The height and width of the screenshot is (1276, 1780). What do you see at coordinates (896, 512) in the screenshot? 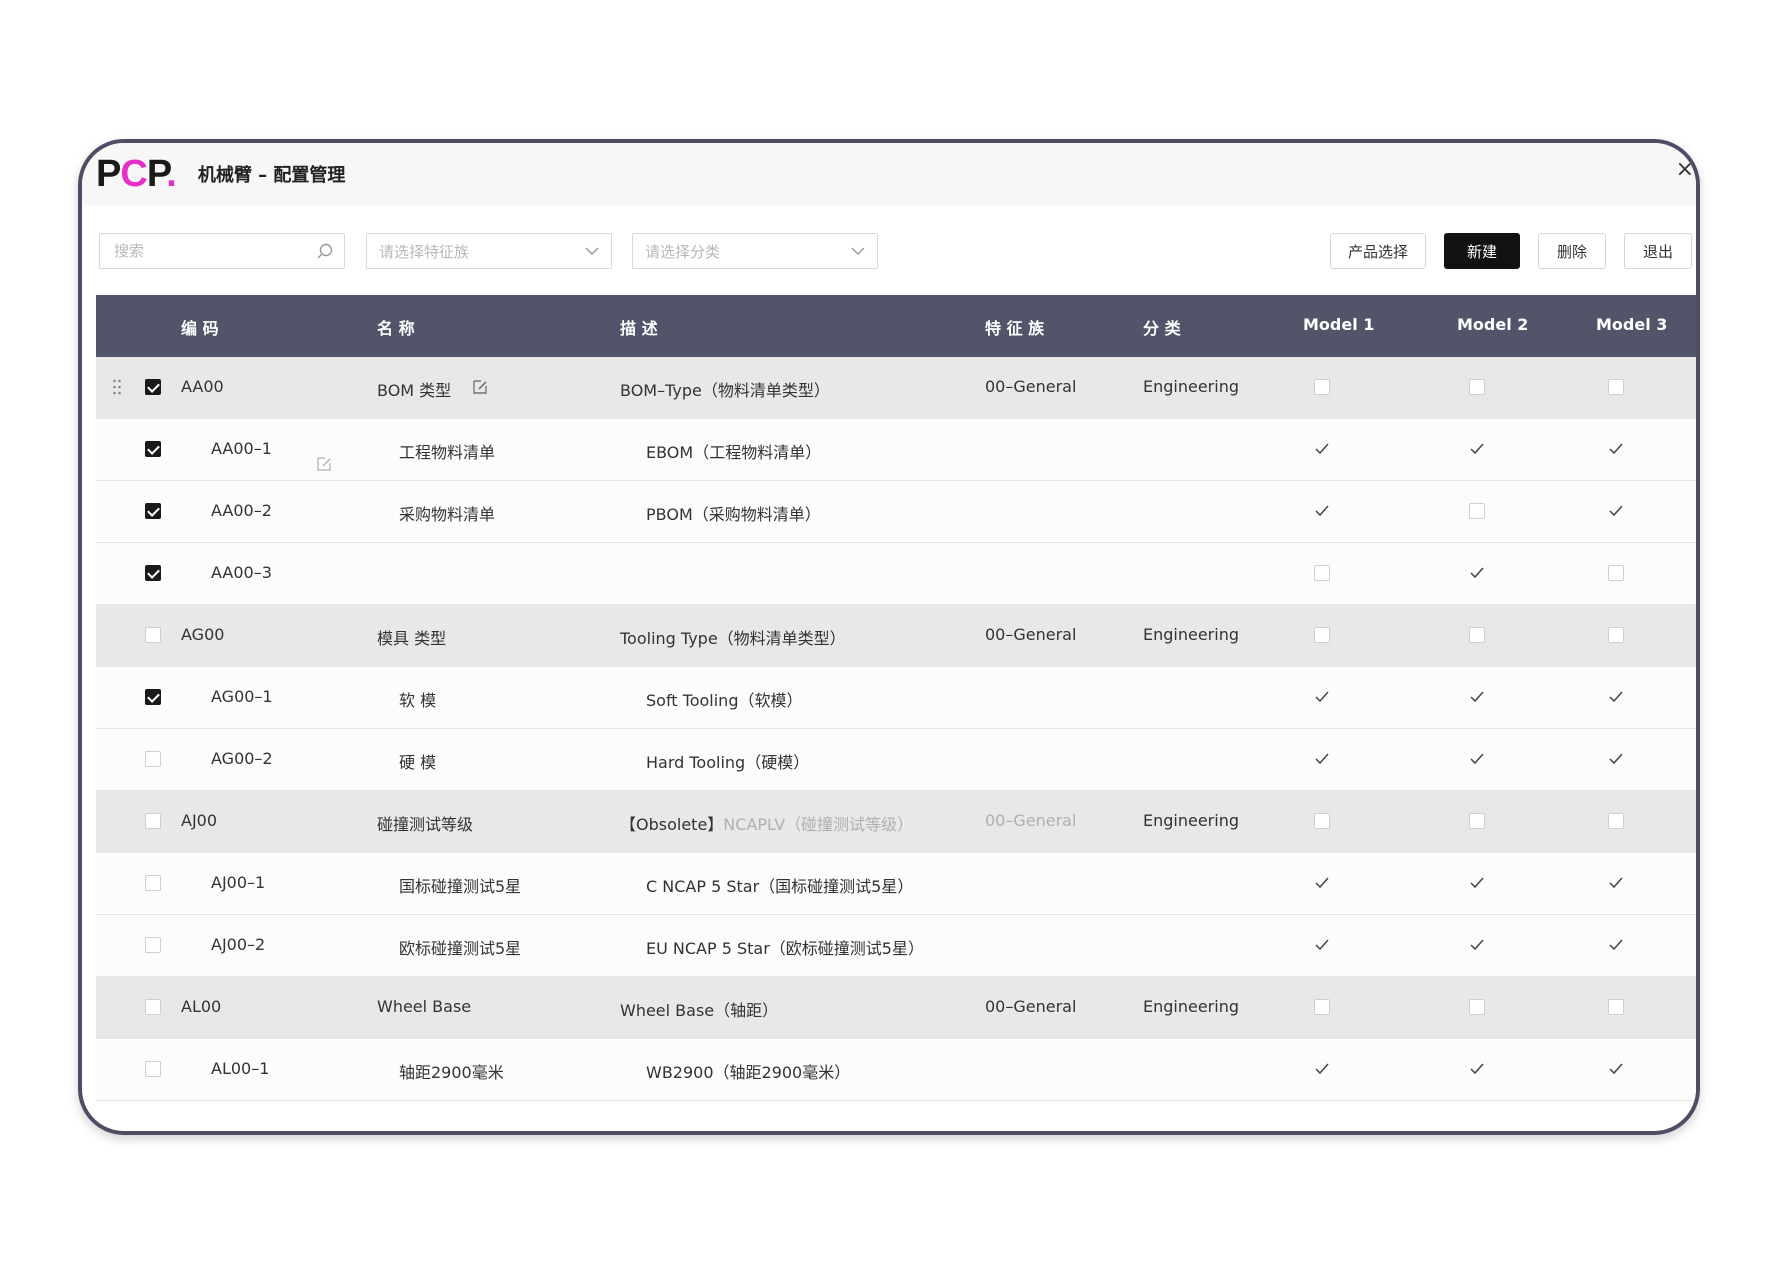
I see `table-row: AA00–2 采购物料清单 PBOM（采购物料清单）` at bounding box center [896, 512].